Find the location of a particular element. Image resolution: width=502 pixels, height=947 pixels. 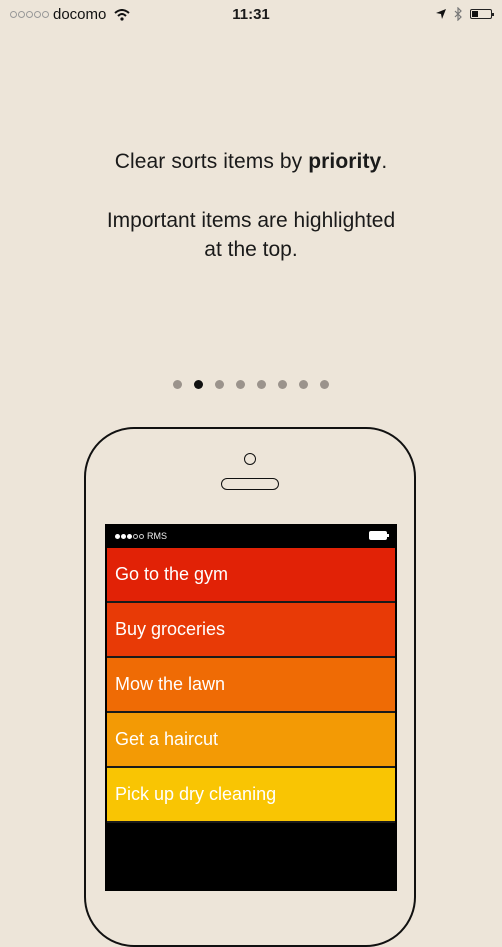

todo-item-label: Go to the gym is located at coordinates (172, 574).